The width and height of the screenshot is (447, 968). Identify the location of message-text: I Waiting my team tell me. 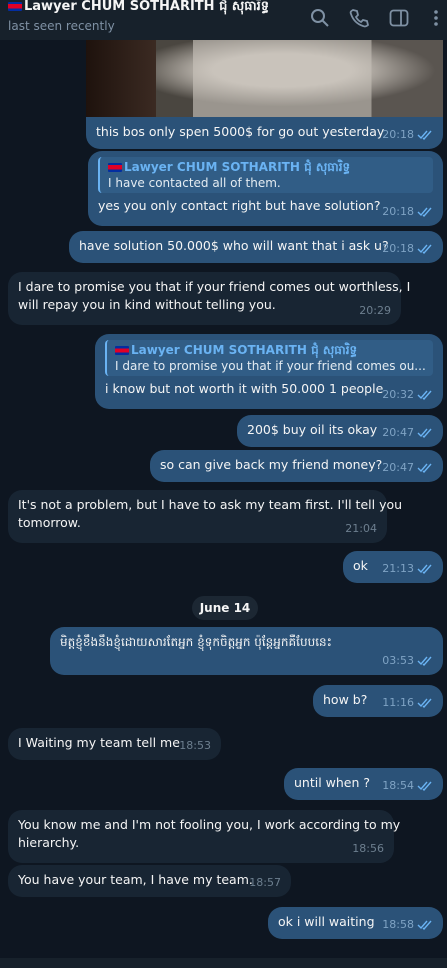
(99, 742).